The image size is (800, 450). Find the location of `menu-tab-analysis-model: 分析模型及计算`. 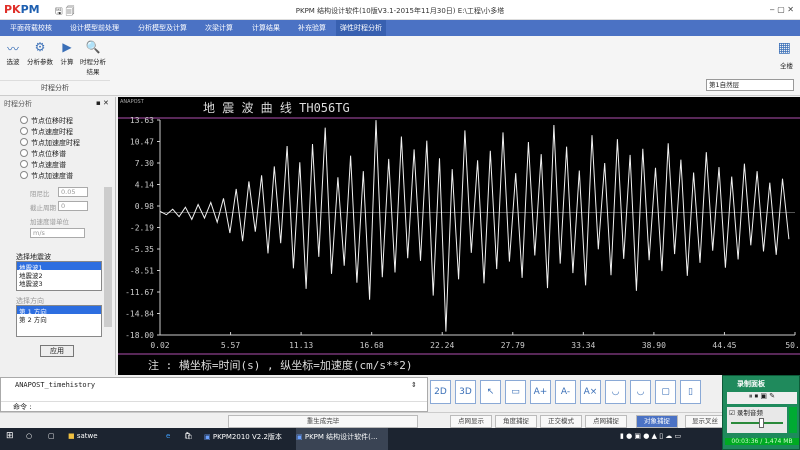

menu-tab-analysis-model: 分析模型及计算 is located at coordinates (162, 28).